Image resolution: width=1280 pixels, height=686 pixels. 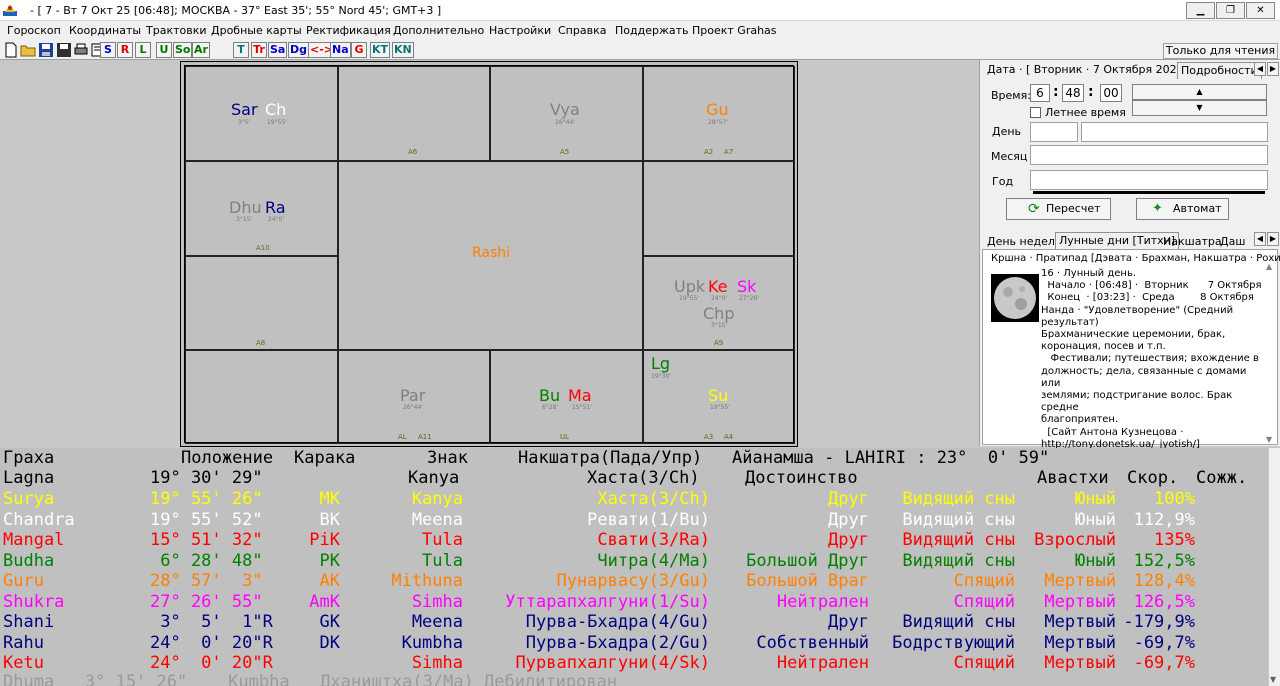 What do you see at coordinates (1073, 93) in the screenshot?
I see `minute-input: 48` at bounding box center [1073, 93].